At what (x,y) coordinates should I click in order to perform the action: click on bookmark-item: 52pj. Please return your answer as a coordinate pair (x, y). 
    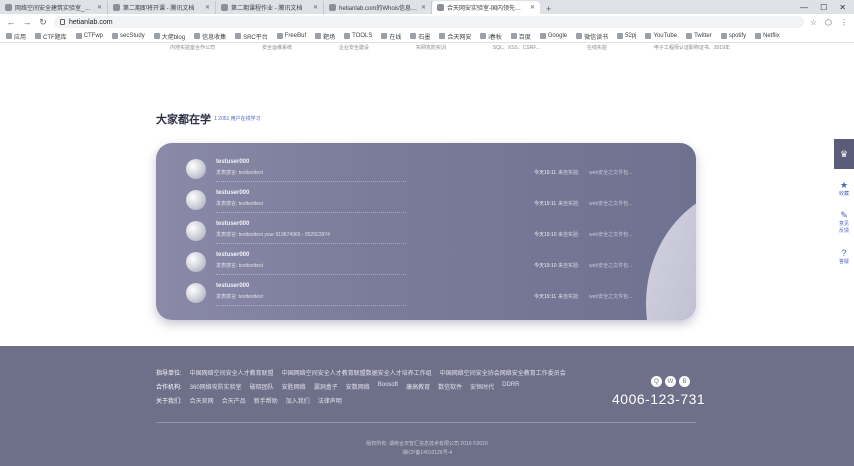
    Looking at the image, I should click on (626, 36).